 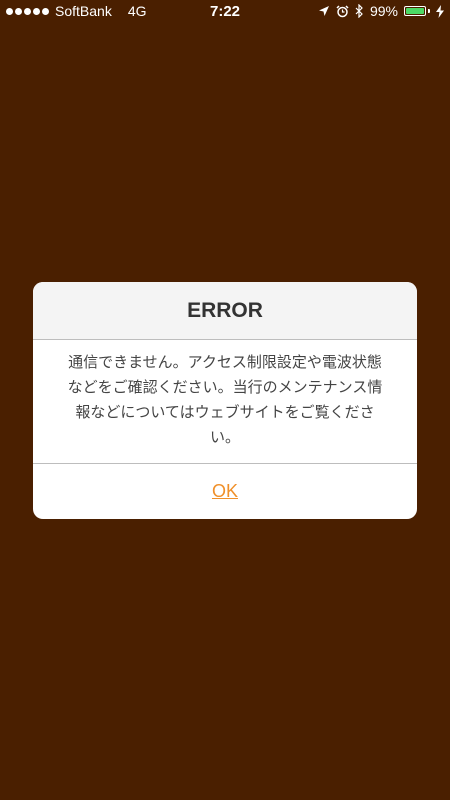 I want to click on status-bar: SoftBank 4G 7:22 99%, so click(x=225, y=12).